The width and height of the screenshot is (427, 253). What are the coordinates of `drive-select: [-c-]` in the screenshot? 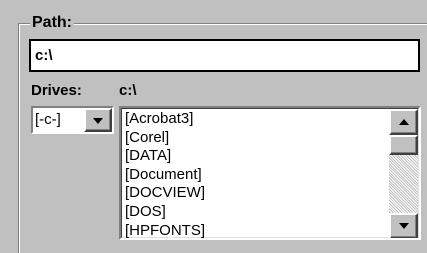 It's located at (72, 120).